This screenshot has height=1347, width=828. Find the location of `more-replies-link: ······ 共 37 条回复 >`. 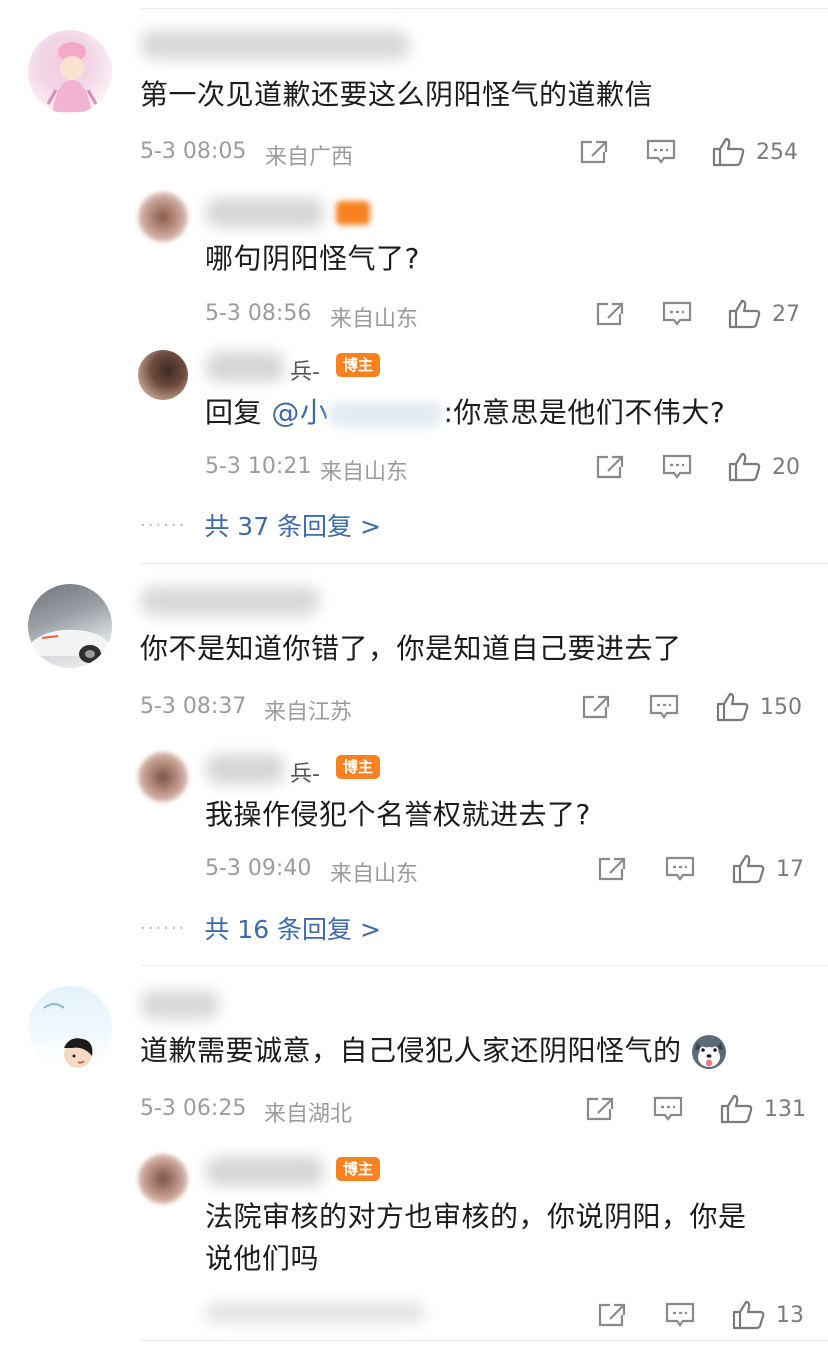

more-replies-link: ······ 共 37 条回复 > is located at coordinates (260, 525).